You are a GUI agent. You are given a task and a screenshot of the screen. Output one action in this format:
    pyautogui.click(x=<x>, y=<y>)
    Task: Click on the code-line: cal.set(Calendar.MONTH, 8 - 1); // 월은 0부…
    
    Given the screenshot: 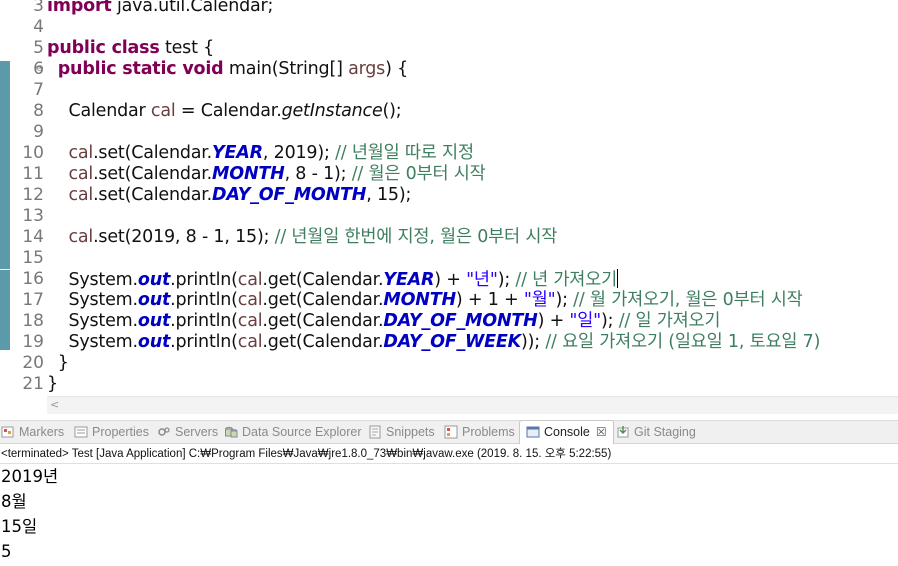 What is the action you would take?
    pyautogui.click(x=266, y=174)
    